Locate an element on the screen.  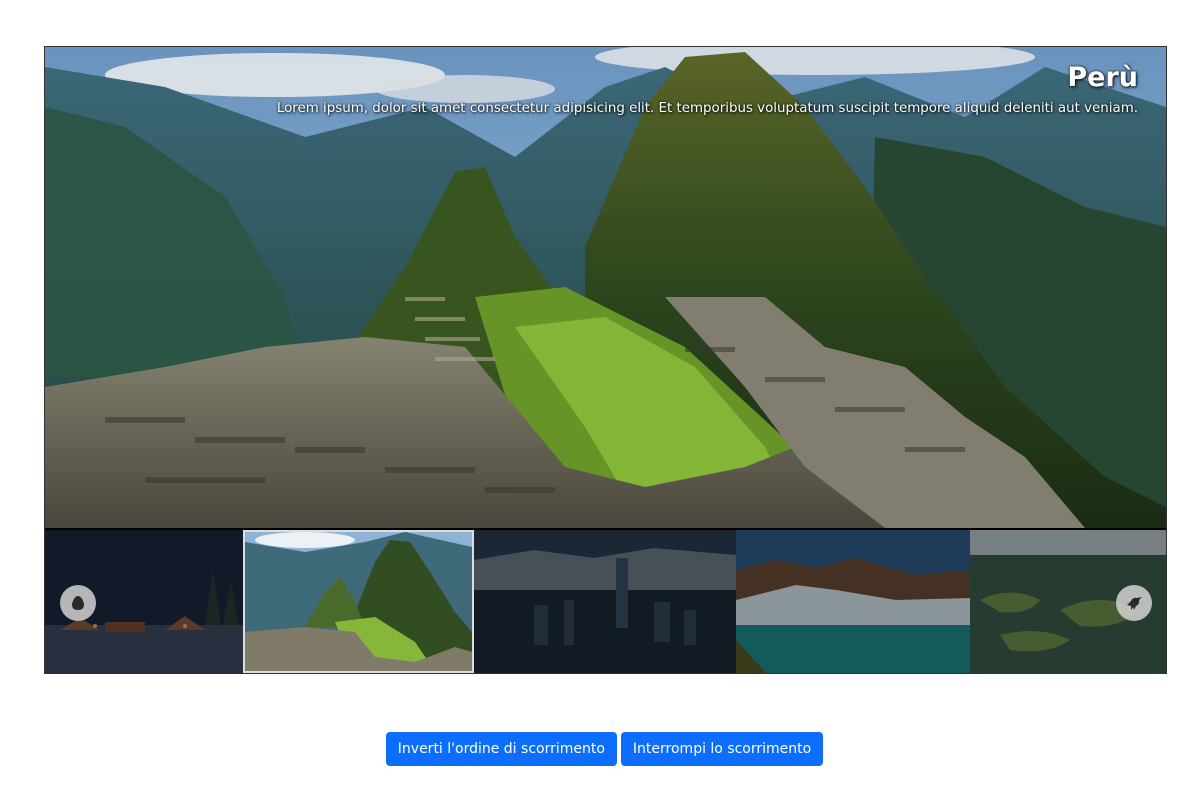
thumbnail-city-skyline is located at coordinates (605, 601).